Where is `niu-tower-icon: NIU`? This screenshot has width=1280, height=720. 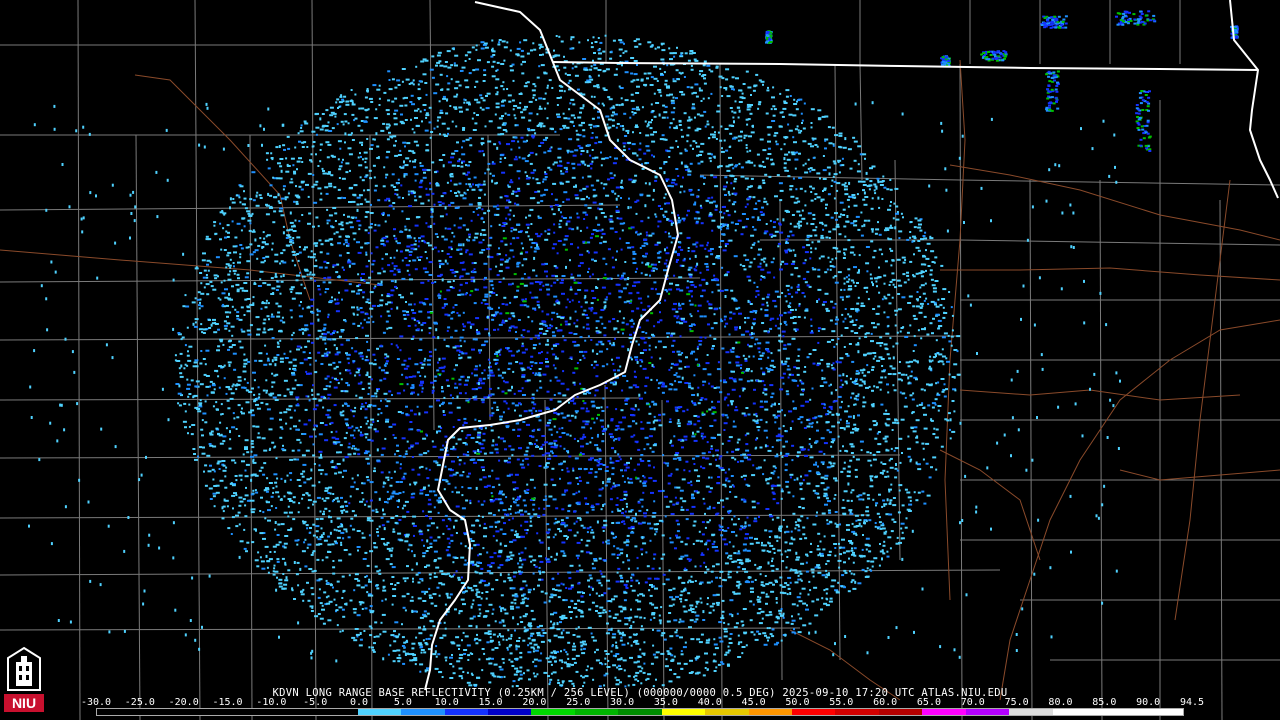
niu-tower-icon: NIU is located at coordinates (24, 679).